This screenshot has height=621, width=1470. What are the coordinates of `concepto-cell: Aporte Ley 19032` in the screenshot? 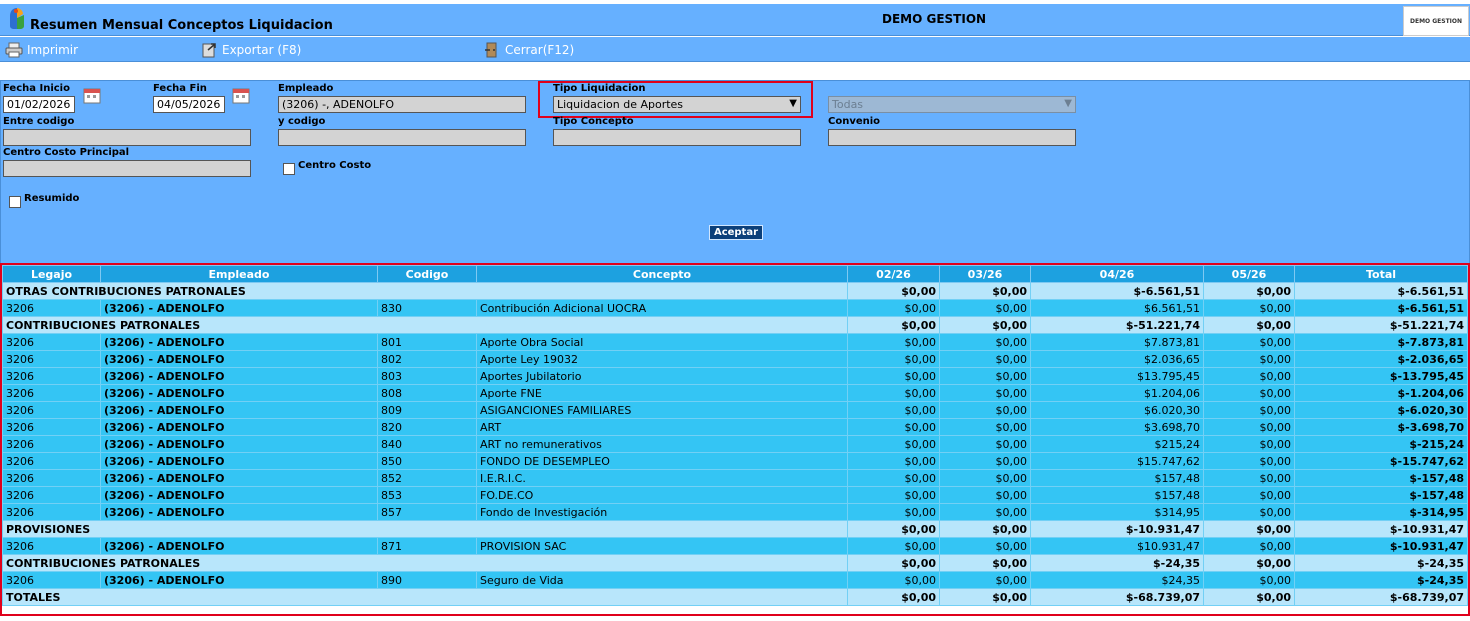 It's located at (662, 359).